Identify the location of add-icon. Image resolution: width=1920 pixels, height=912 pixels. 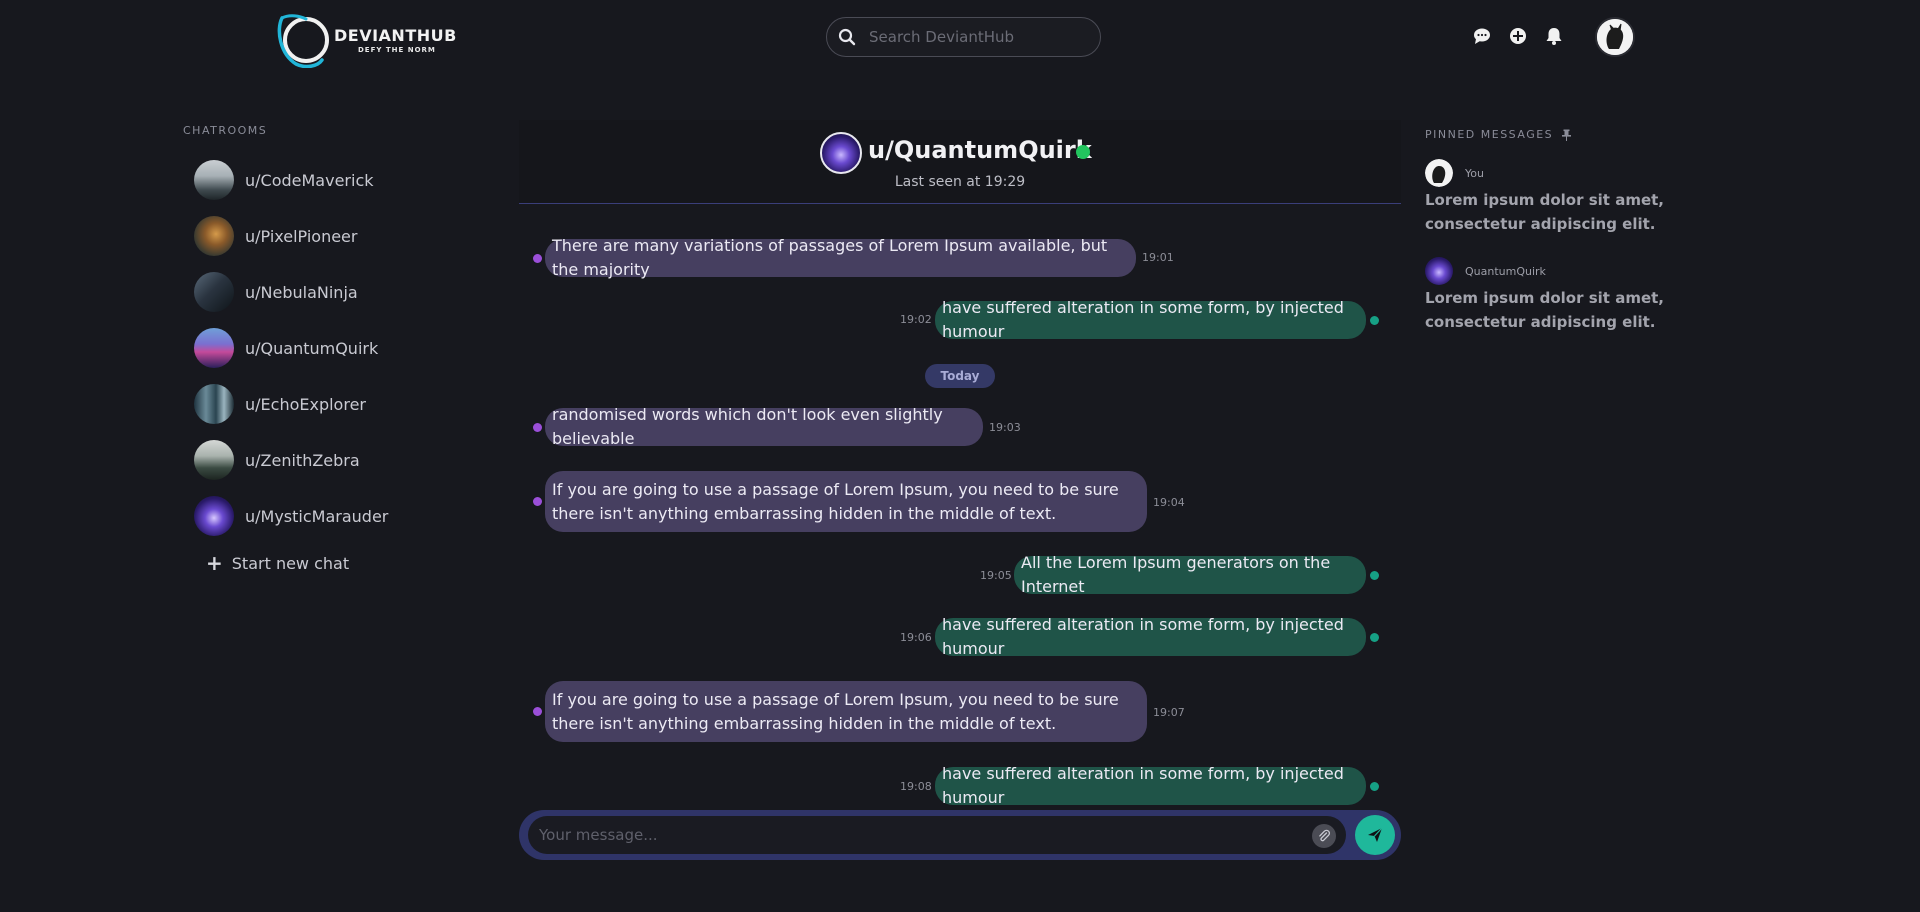
(1518, 36).